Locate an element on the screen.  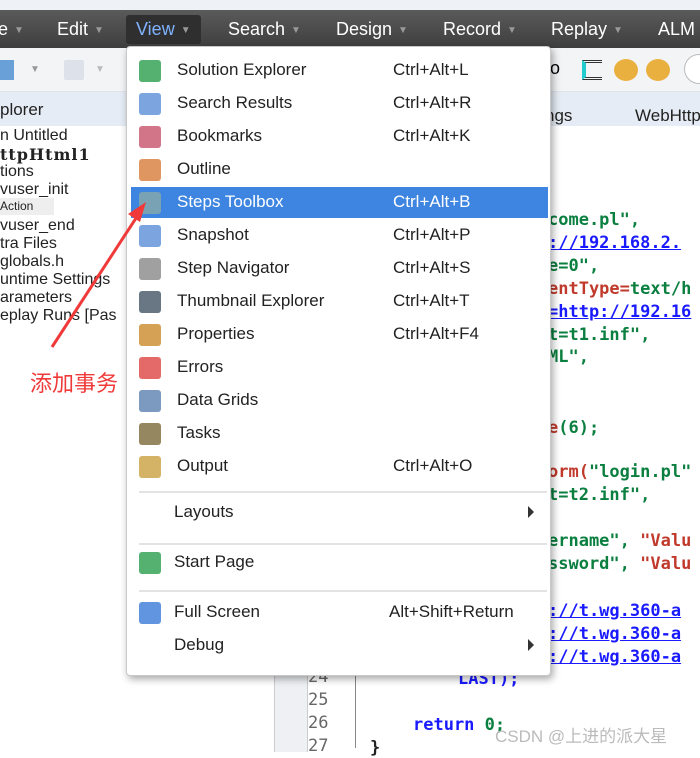
arrow-head is located at coordinates (137, 212).